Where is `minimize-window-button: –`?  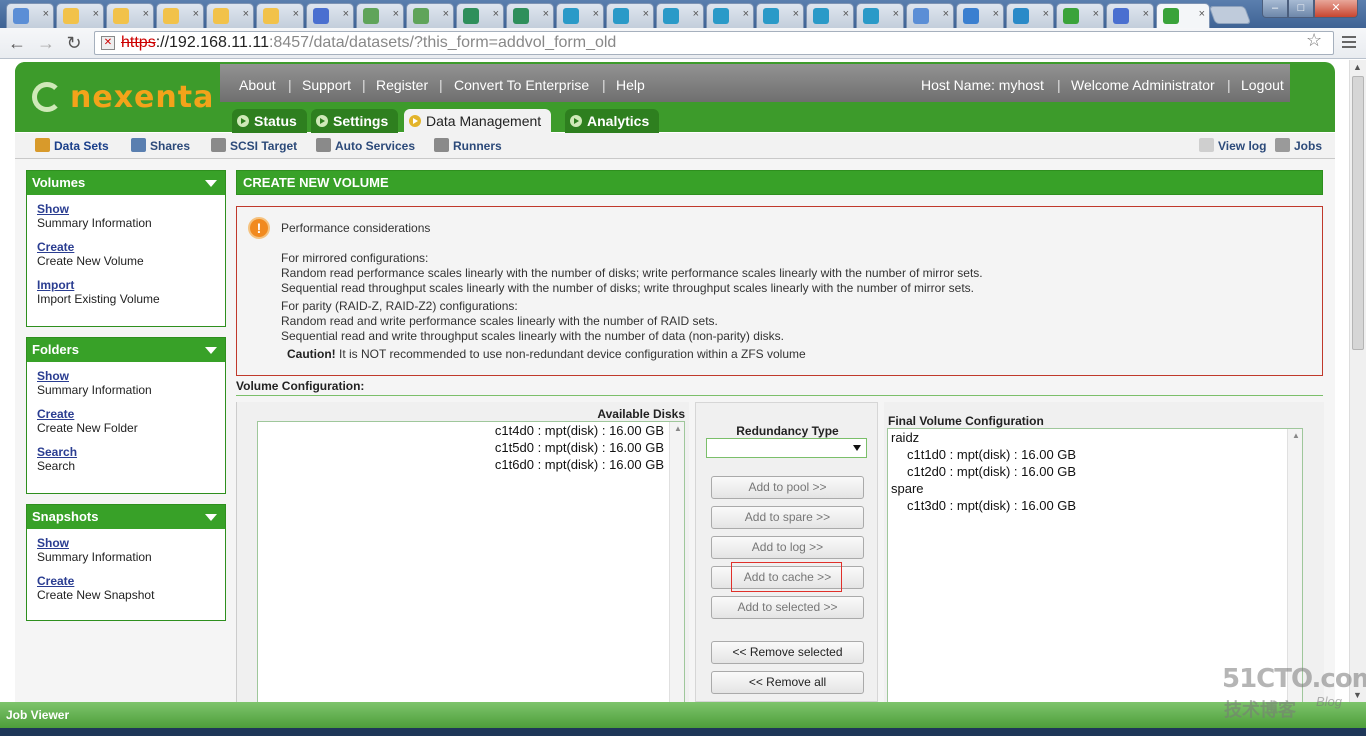
minimize-window-button: – is located at coordinates (1275, 9).